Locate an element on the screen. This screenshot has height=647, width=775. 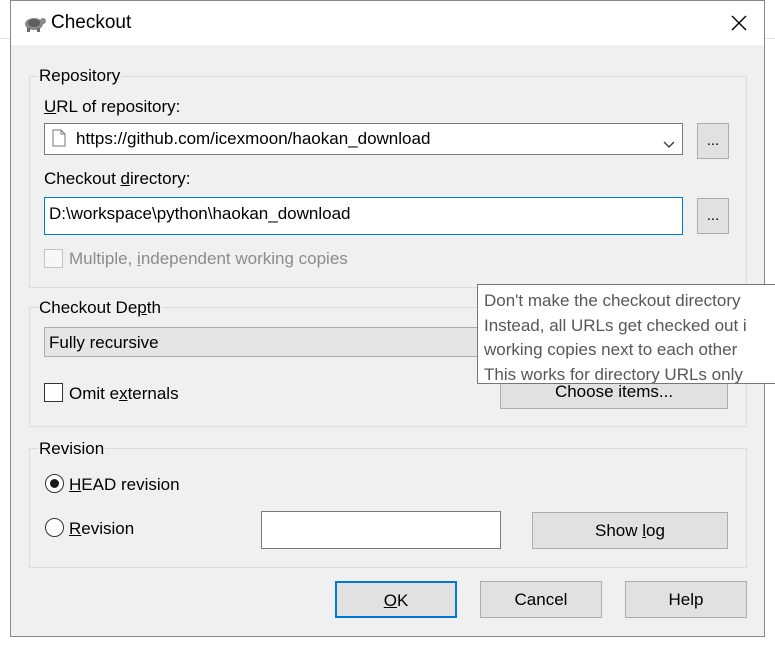
tooltip-line: This works for directory URLs only is located at coordinates (613, 374).